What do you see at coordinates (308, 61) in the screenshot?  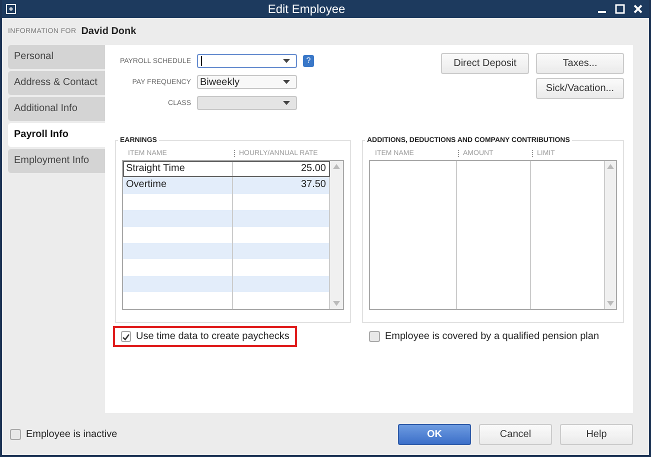 I see `help-button: ?` at bounding box center [308, 61].